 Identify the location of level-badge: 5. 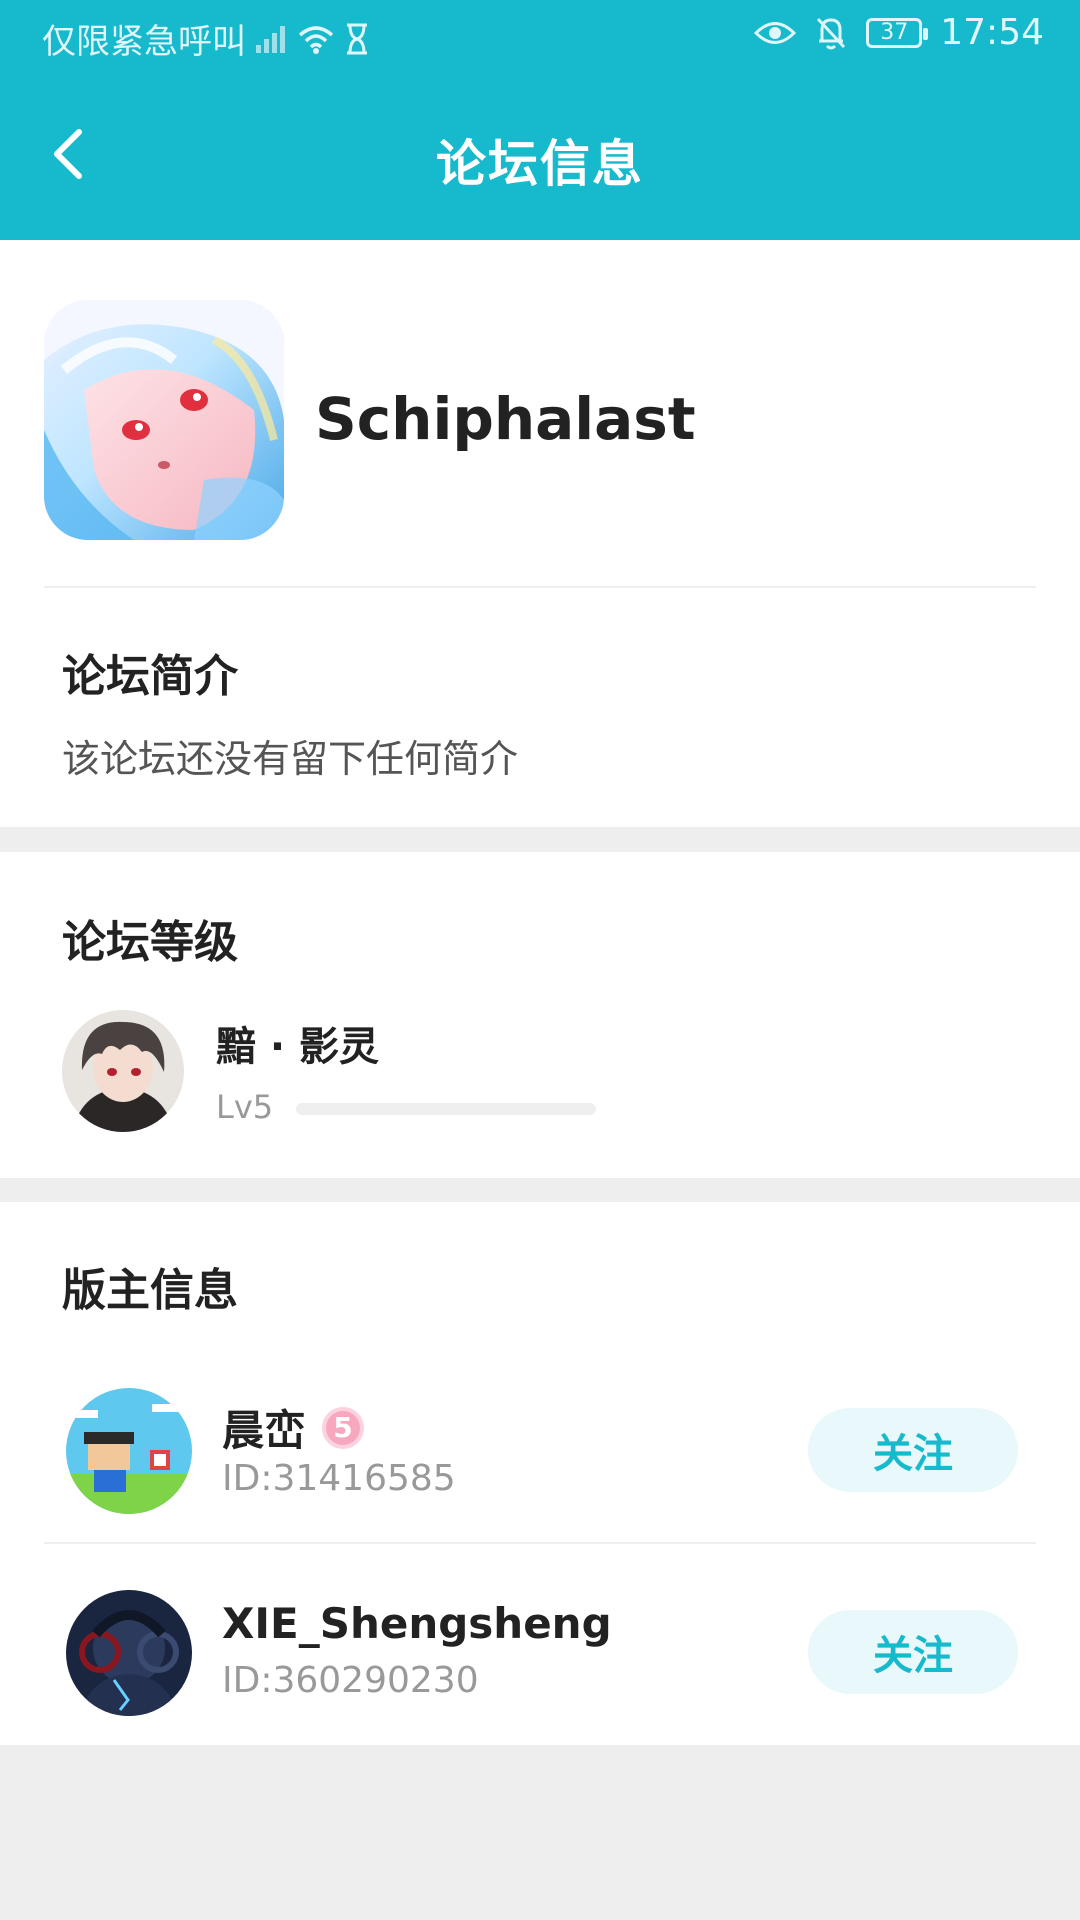
(343, 1427).